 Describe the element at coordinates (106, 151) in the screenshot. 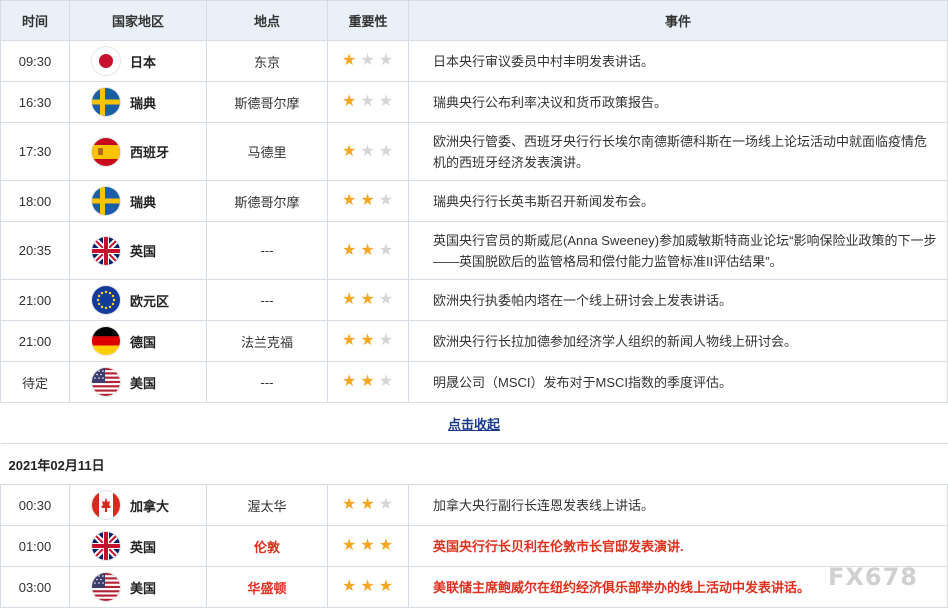

I see `es-flag-icon` at that location.